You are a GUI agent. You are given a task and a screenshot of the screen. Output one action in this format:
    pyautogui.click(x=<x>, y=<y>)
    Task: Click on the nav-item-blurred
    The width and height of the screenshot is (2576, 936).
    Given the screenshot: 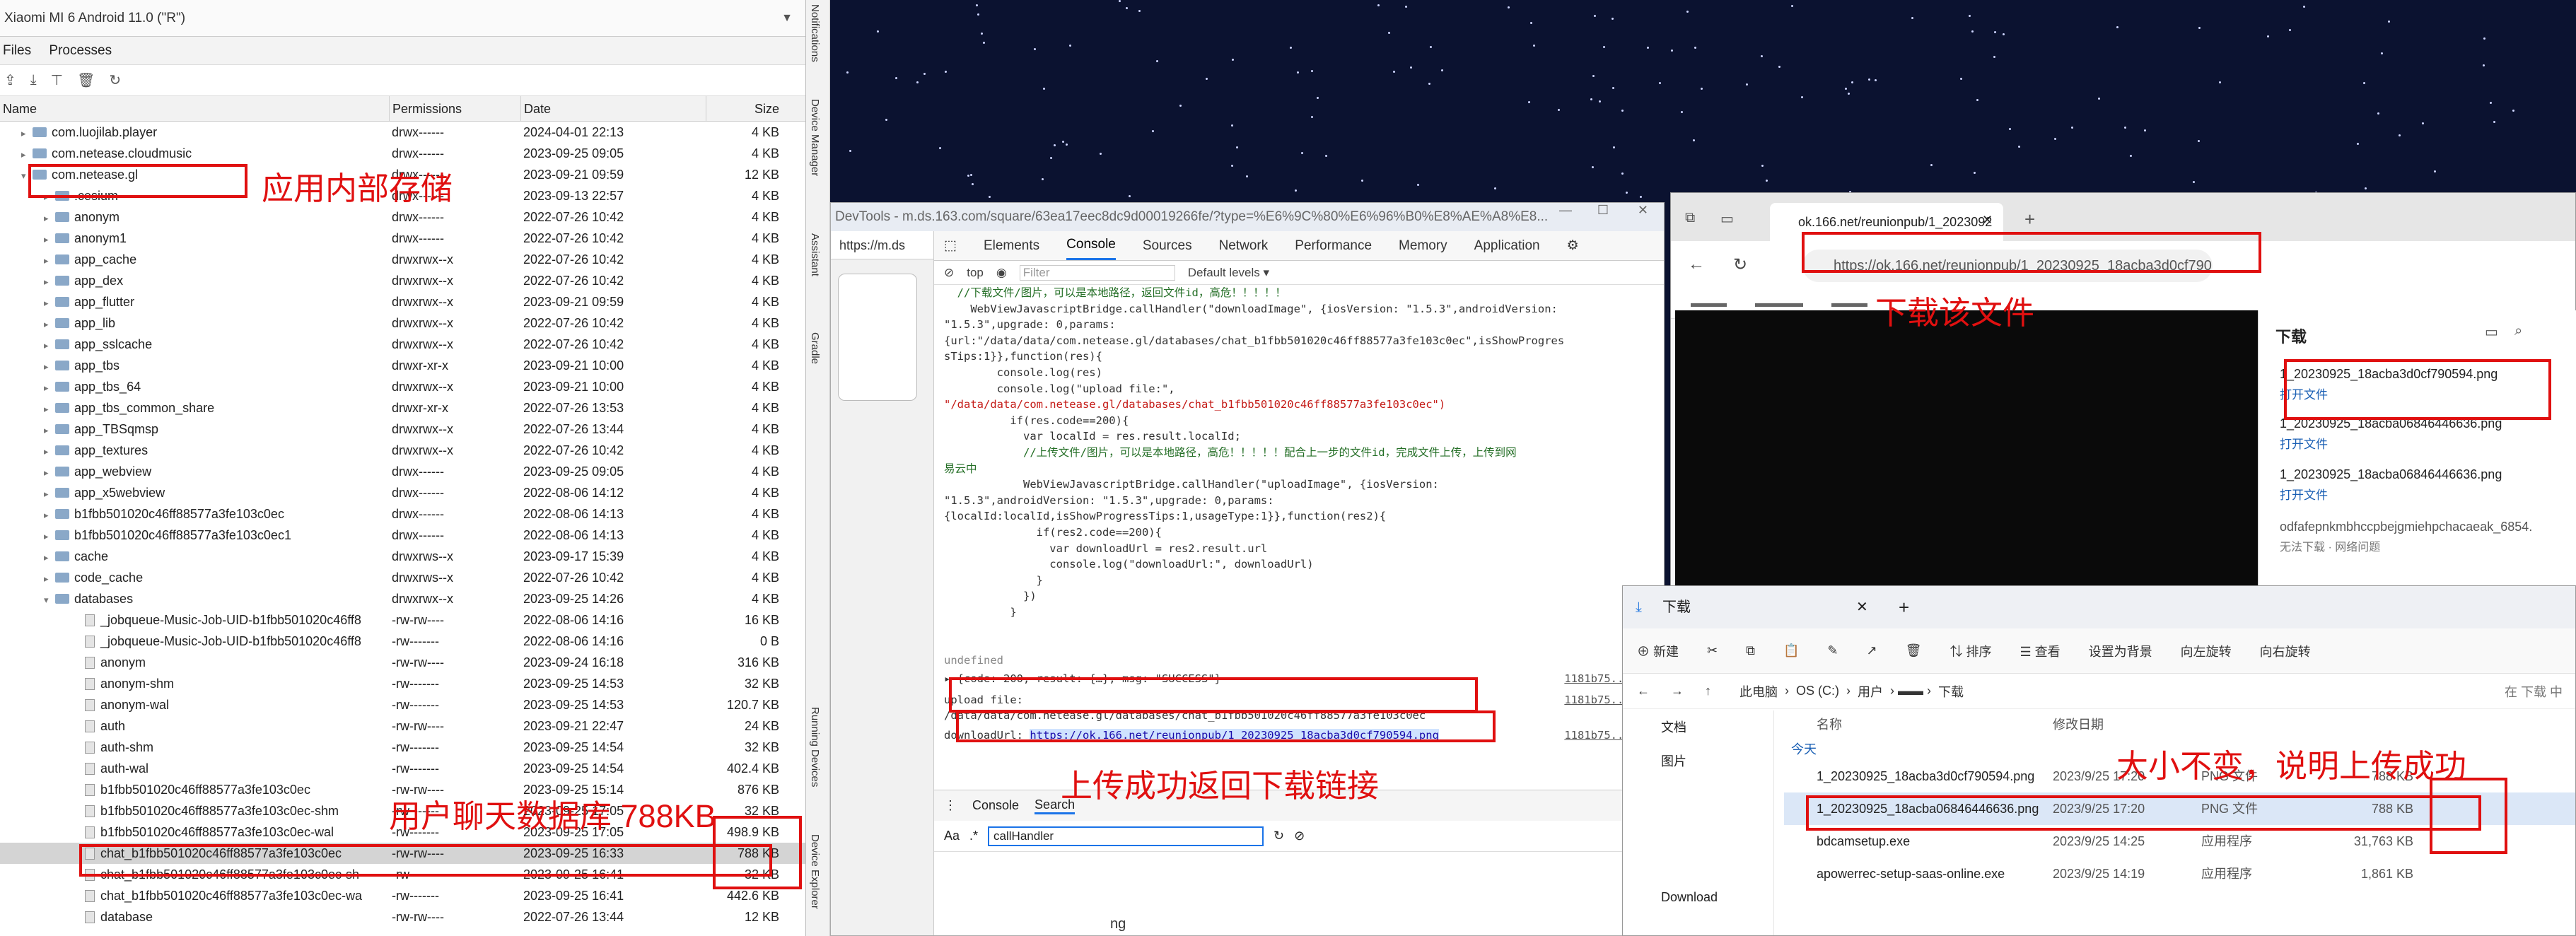 What is the action you would take?
    pyautogui.click(x=1698, y=829)
    